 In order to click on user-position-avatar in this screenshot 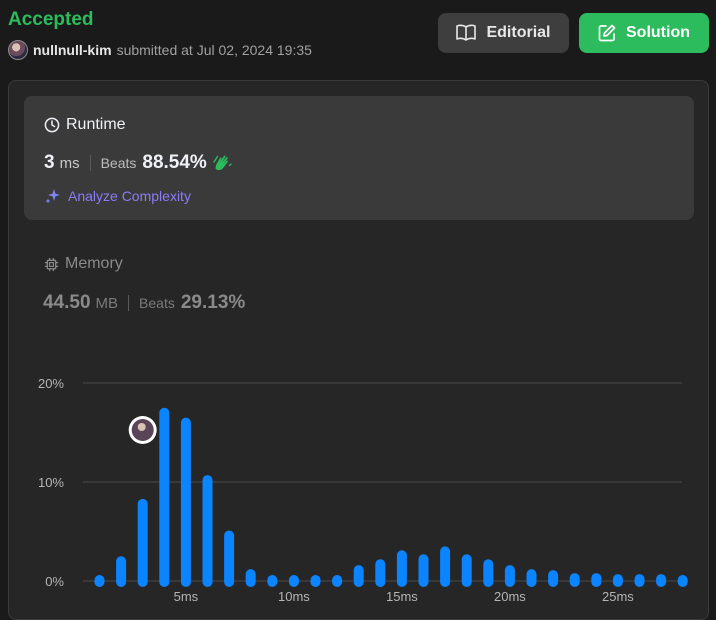, I will do `click(142, 430)`.